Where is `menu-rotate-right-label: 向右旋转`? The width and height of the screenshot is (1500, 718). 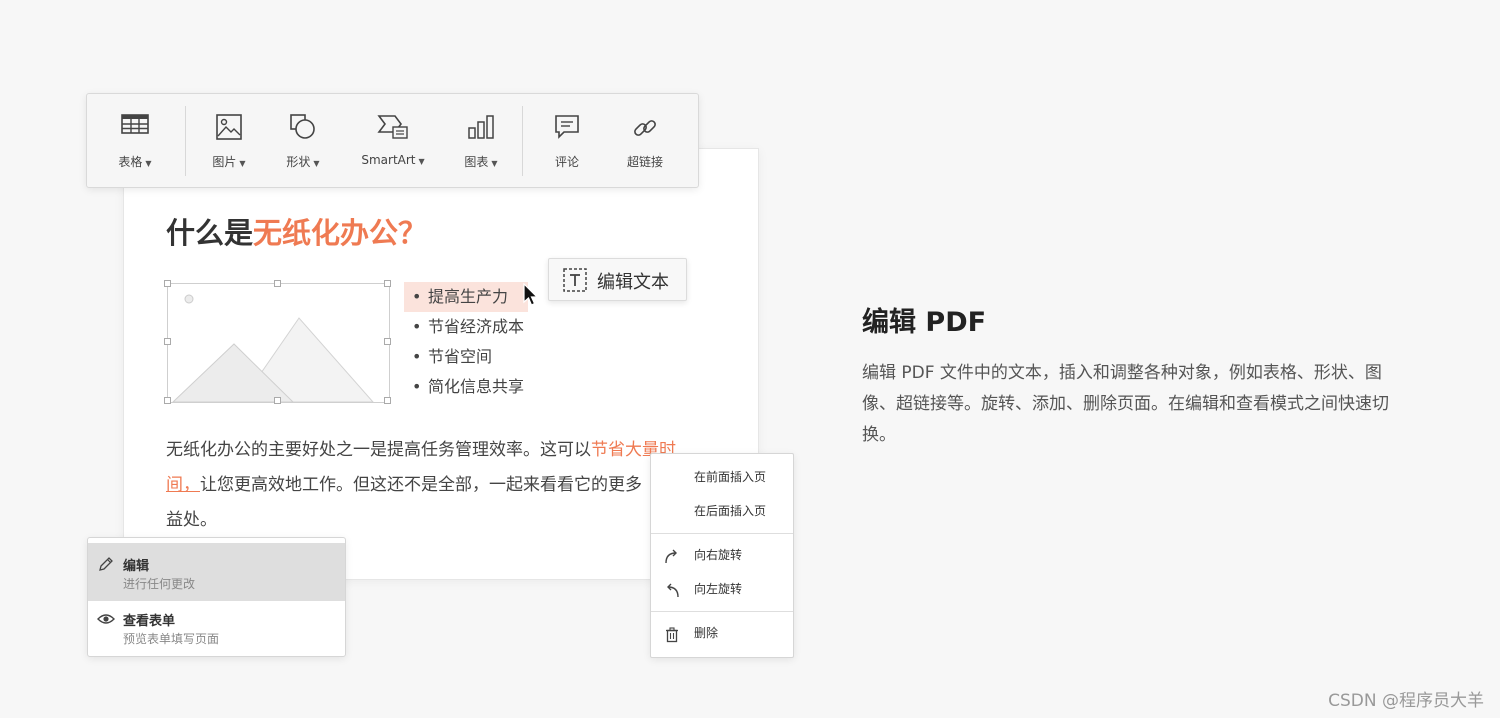 menu-rotate-right-label: 向右旋转 is located at coordinates (718, 555).